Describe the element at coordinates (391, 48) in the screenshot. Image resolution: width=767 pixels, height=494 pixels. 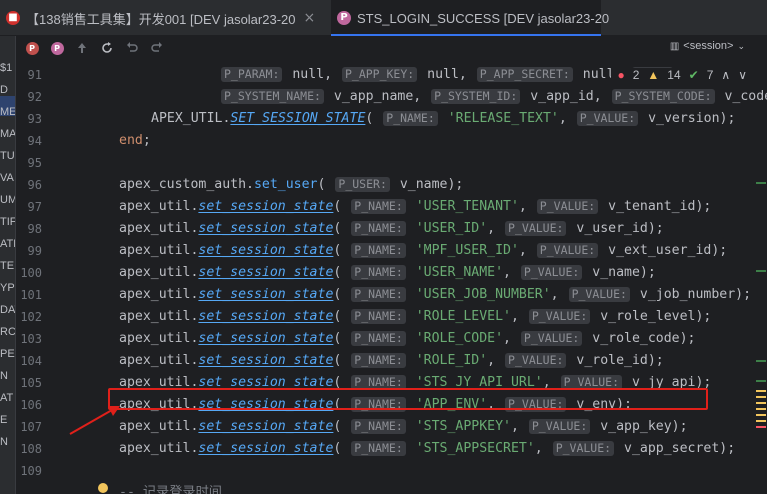
I see `editor-toolbar: P P ▥ <session> ⌄` at that location.